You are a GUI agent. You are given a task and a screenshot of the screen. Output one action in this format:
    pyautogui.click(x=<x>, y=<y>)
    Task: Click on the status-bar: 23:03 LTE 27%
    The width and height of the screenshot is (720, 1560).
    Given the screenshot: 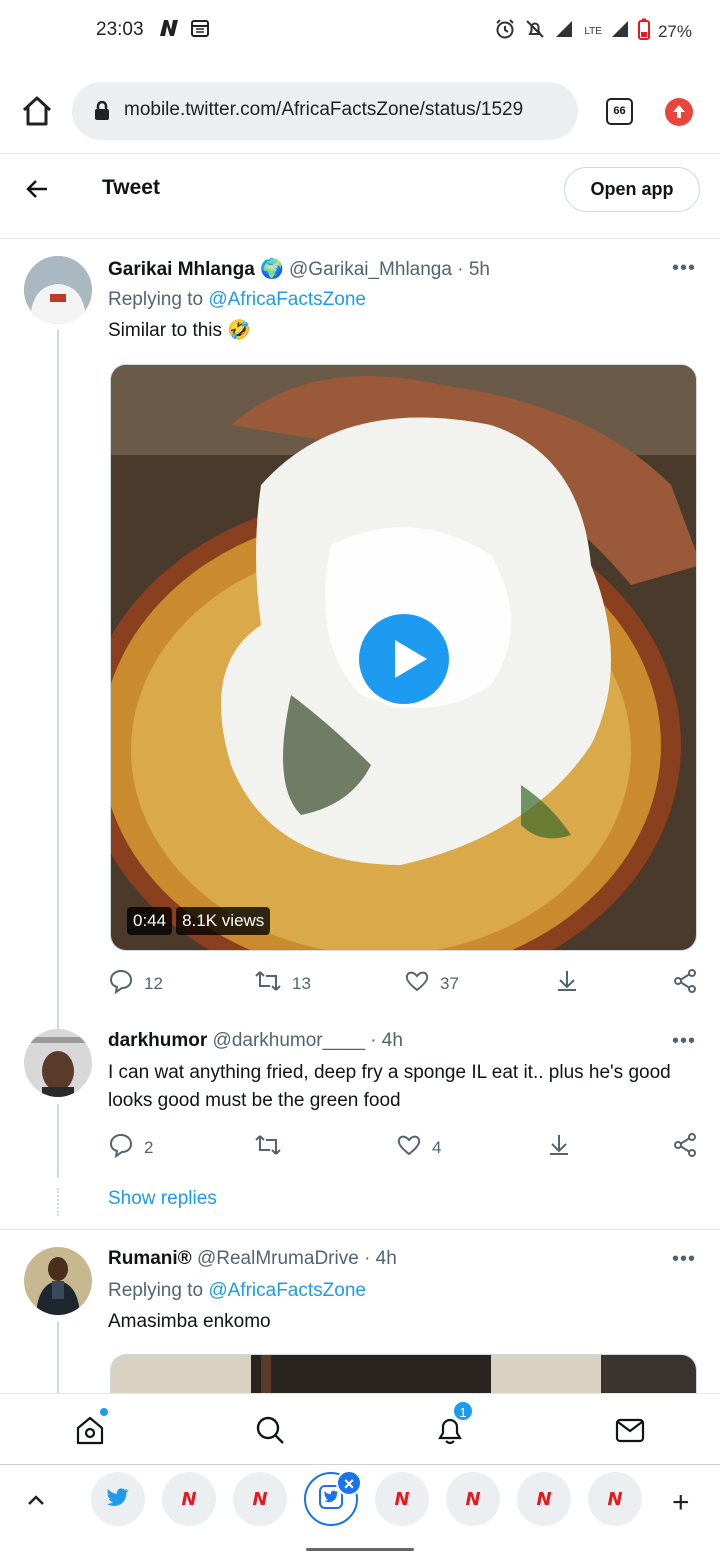 What is the action you would take?
    pyautogui.click(x=360, y=30)
    